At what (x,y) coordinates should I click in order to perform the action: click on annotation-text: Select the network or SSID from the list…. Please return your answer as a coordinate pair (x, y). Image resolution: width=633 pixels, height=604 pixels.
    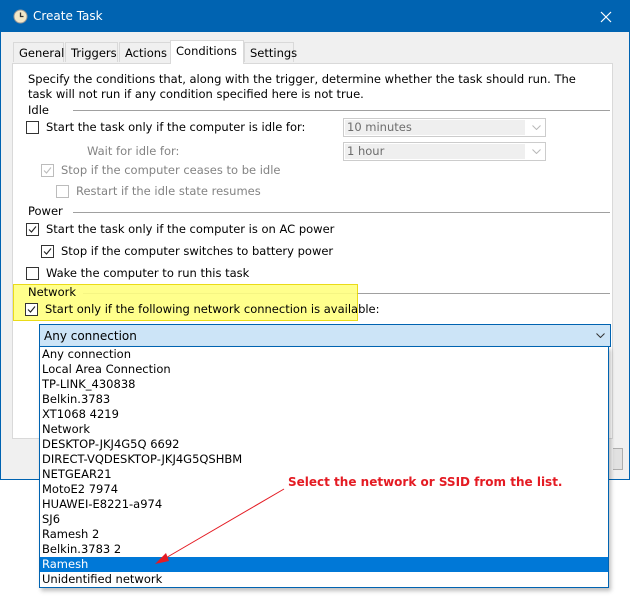
    Looking at the image, I should click on (425, 482).